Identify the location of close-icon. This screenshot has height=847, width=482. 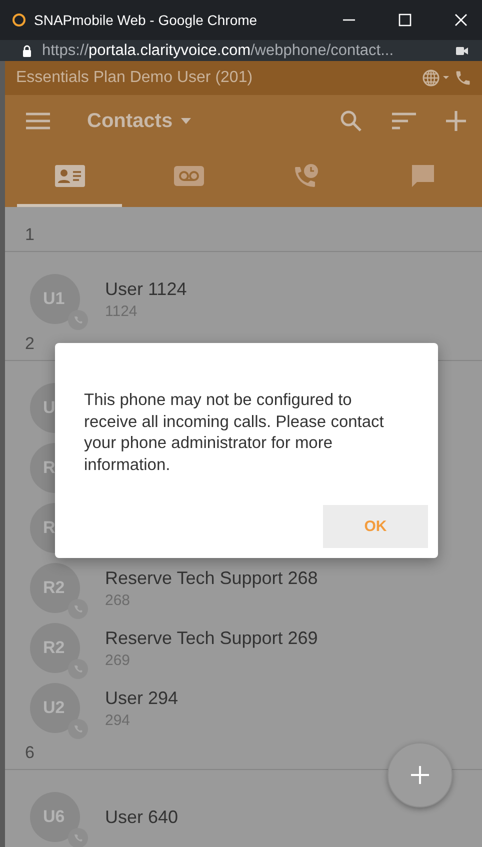
(461, 20).